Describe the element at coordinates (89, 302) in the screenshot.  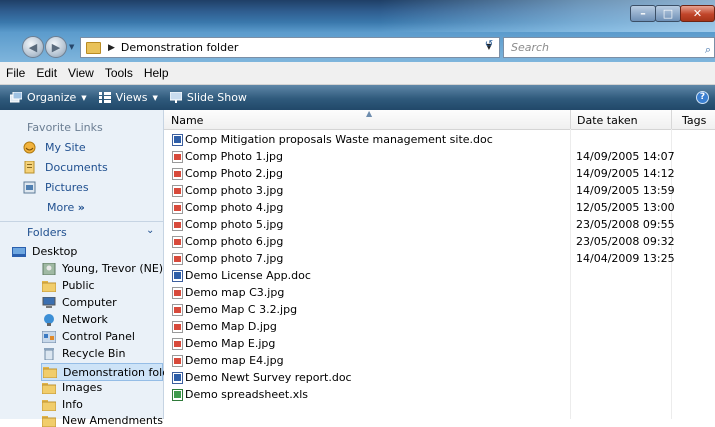
I see `tree-label: Computer` at that location.